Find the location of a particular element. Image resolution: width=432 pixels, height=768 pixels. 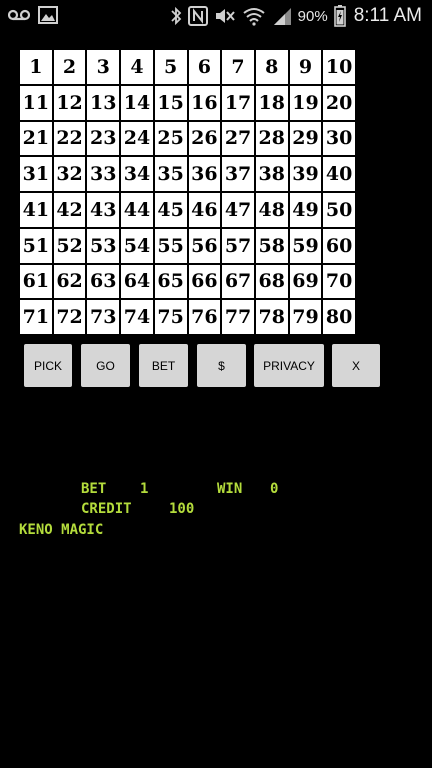

keno-number-cell: 19 is located at coordinates (305, 102).